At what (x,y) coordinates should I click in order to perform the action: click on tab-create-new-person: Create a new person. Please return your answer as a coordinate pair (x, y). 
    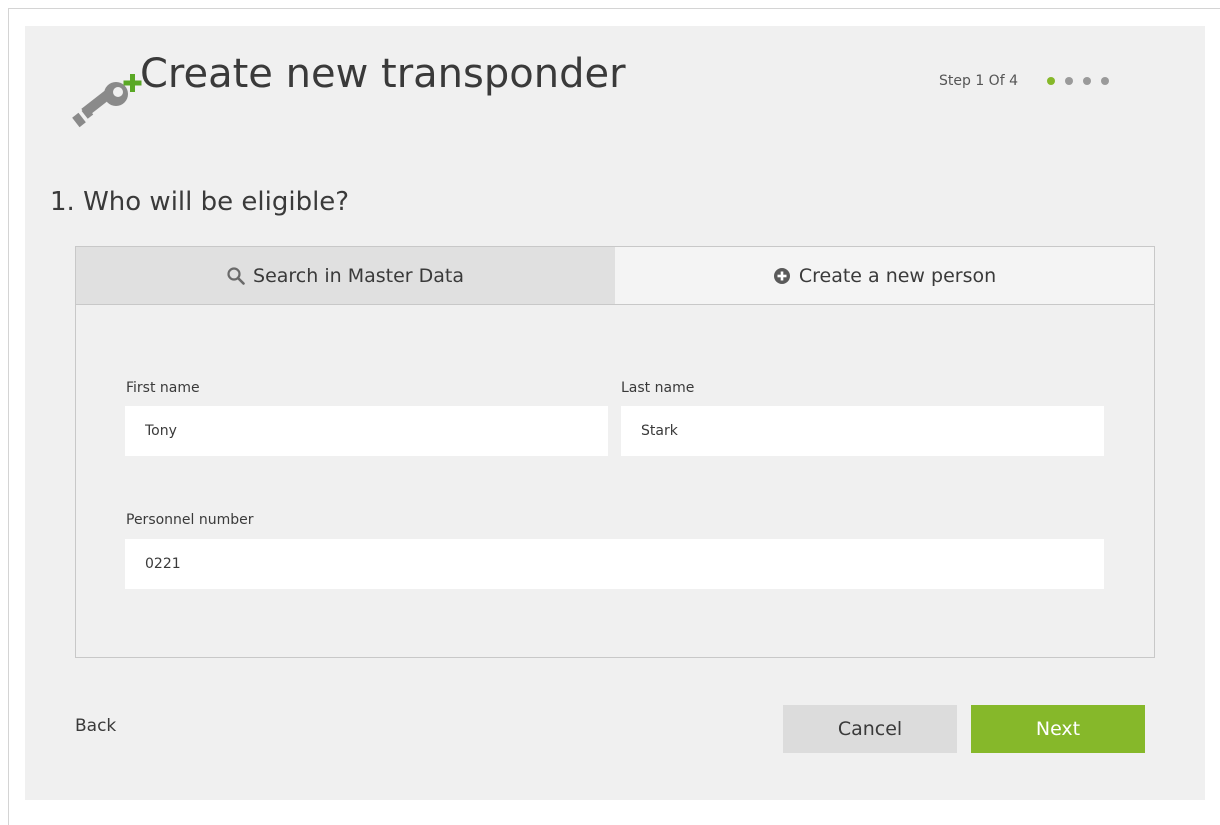
    Looking at the image, I should click on (884, 275).